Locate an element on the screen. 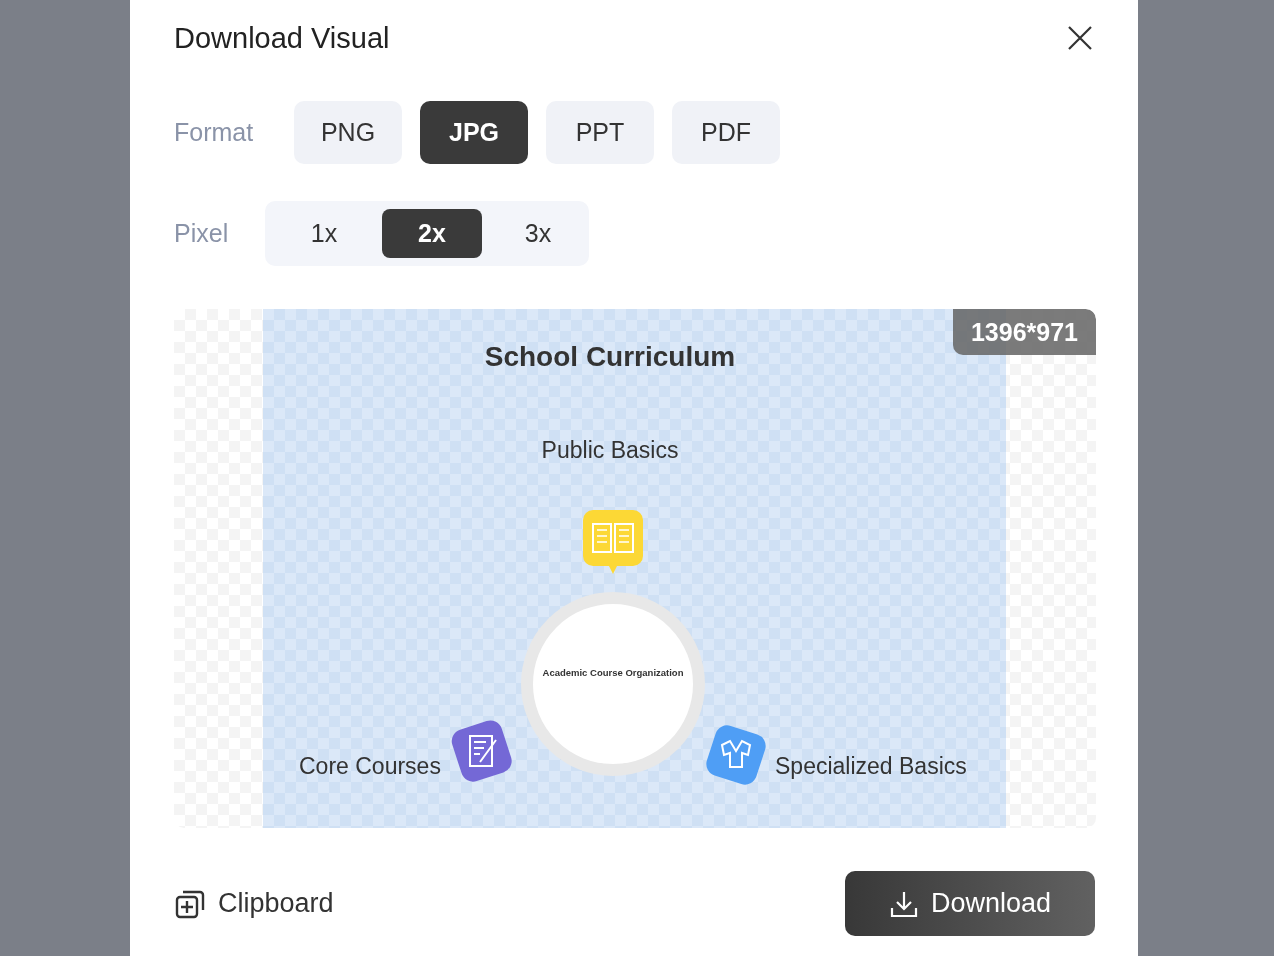 The width and height of the screenshot is (1274, 956). pixel-option: 3x is located at coordinates (538, 233).